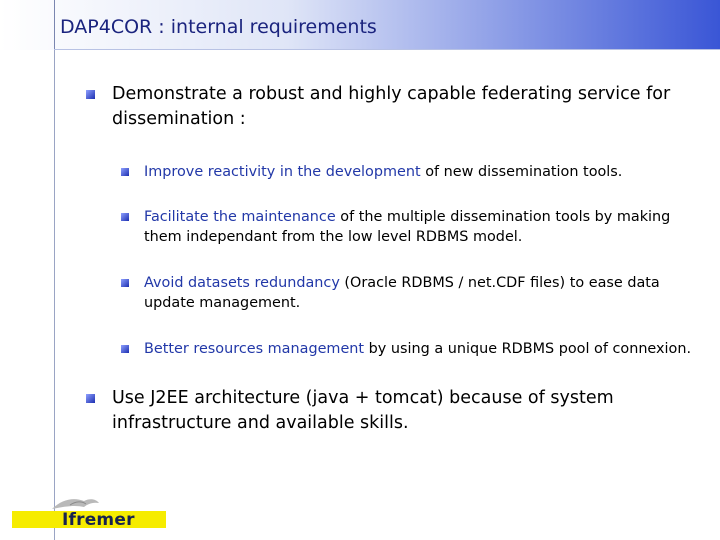 This screenshot has height=540, width=720. What do you see at coordinates (240, 217) in the screenshot?
I see `sub-bullet-2-highlight: Facilitate the maintenance` at bounding box center [240, 217].